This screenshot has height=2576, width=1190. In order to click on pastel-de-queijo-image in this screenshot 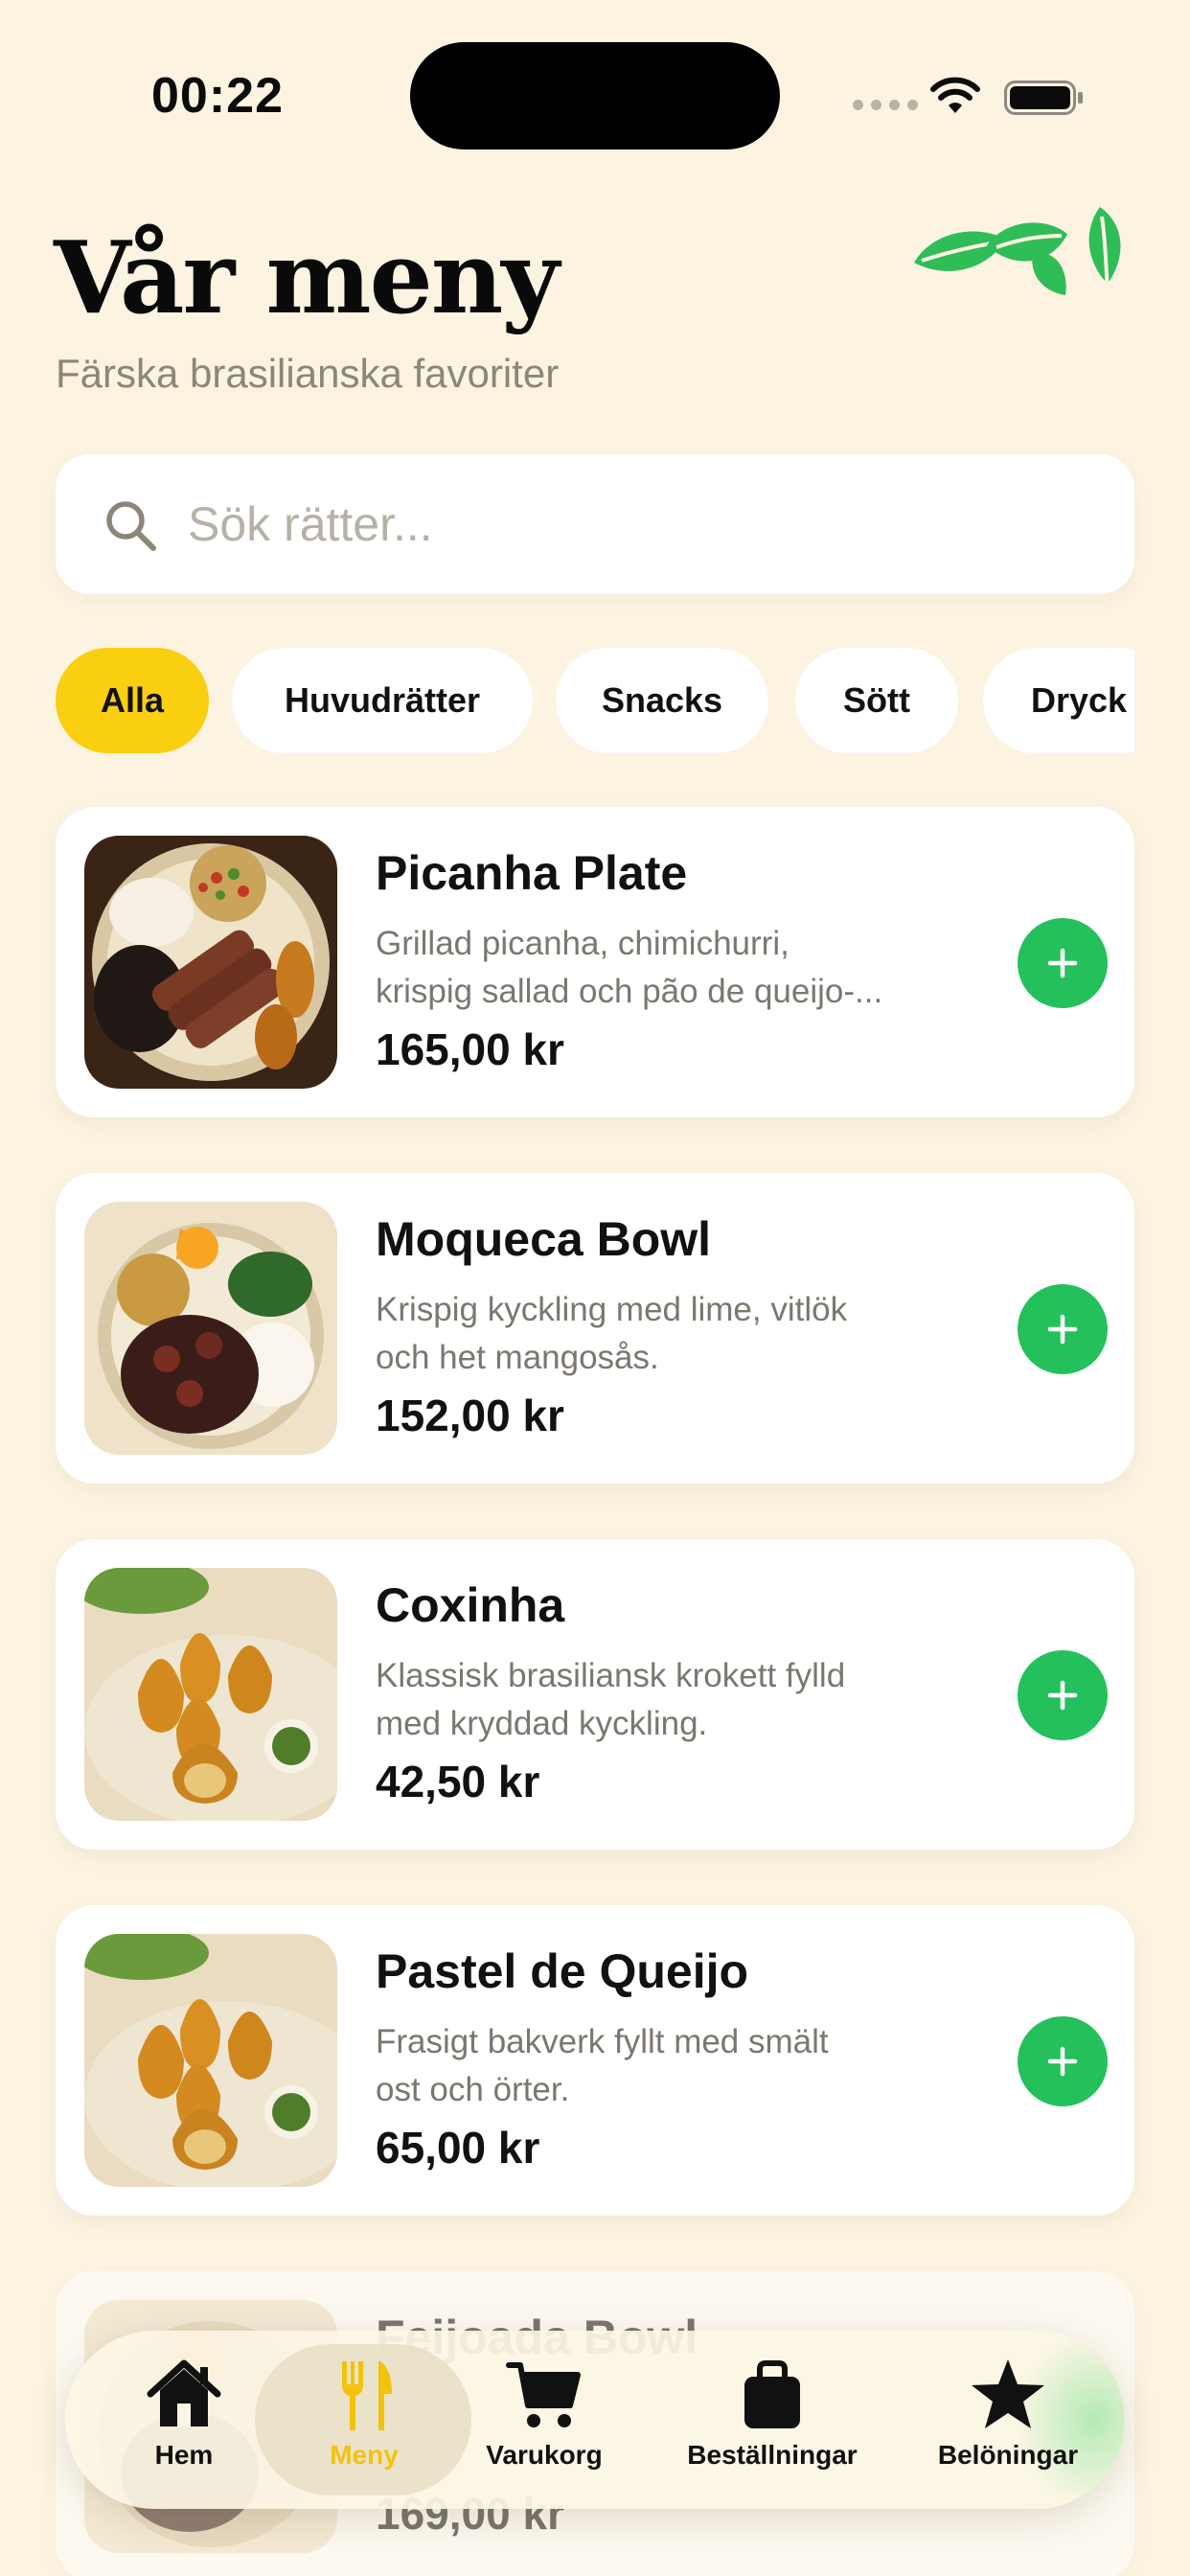, I will do `click(210, 2060)`.